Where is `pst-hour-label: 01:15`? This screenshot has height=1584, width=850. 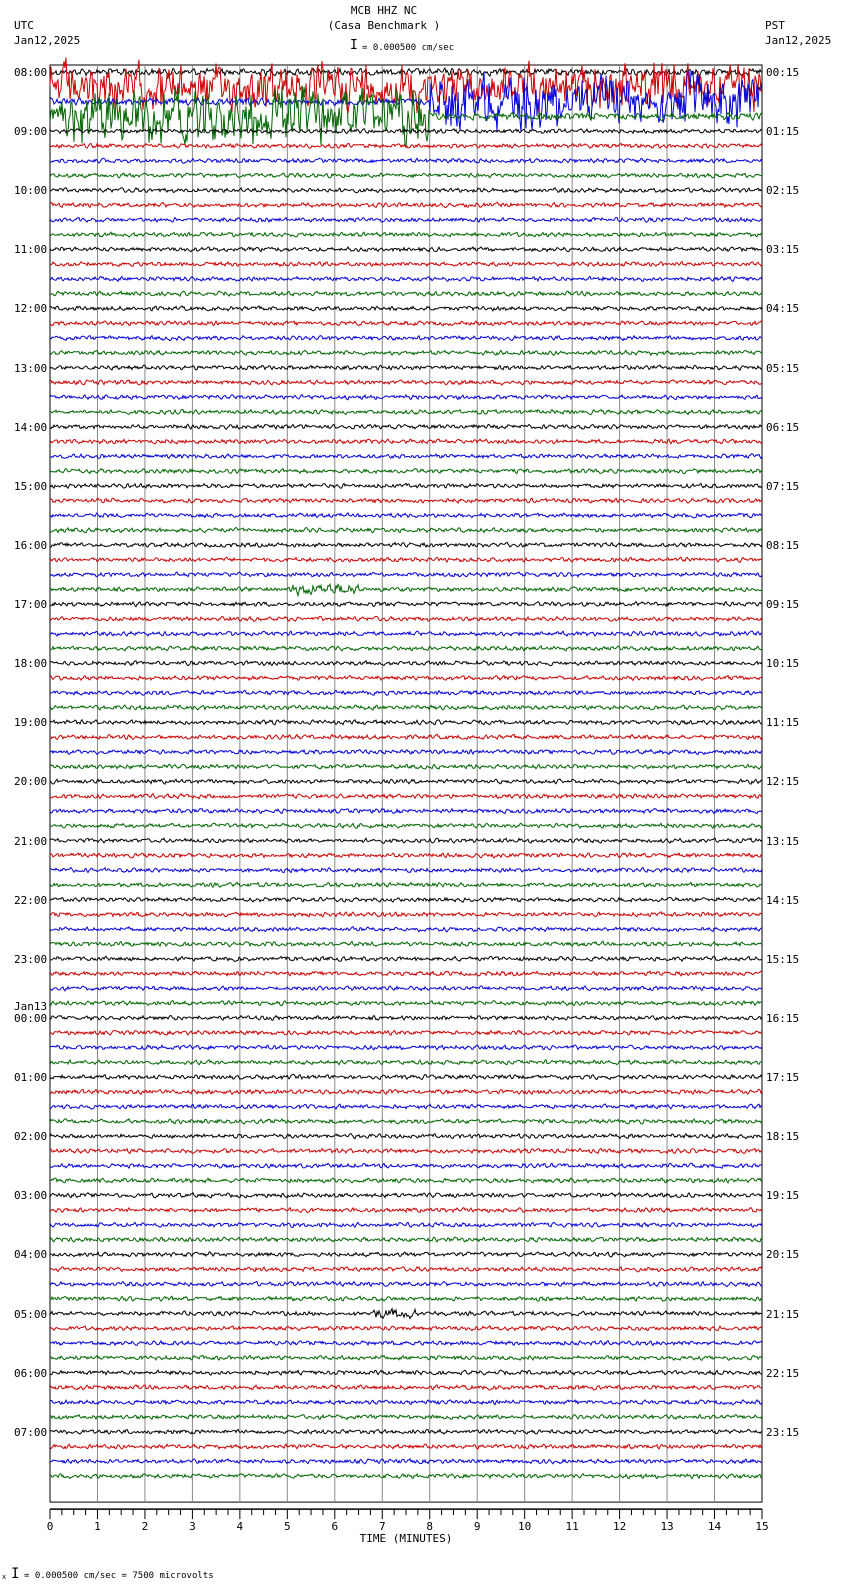
pst-hour-label: 01:15 is located at coordinates (783, 132).